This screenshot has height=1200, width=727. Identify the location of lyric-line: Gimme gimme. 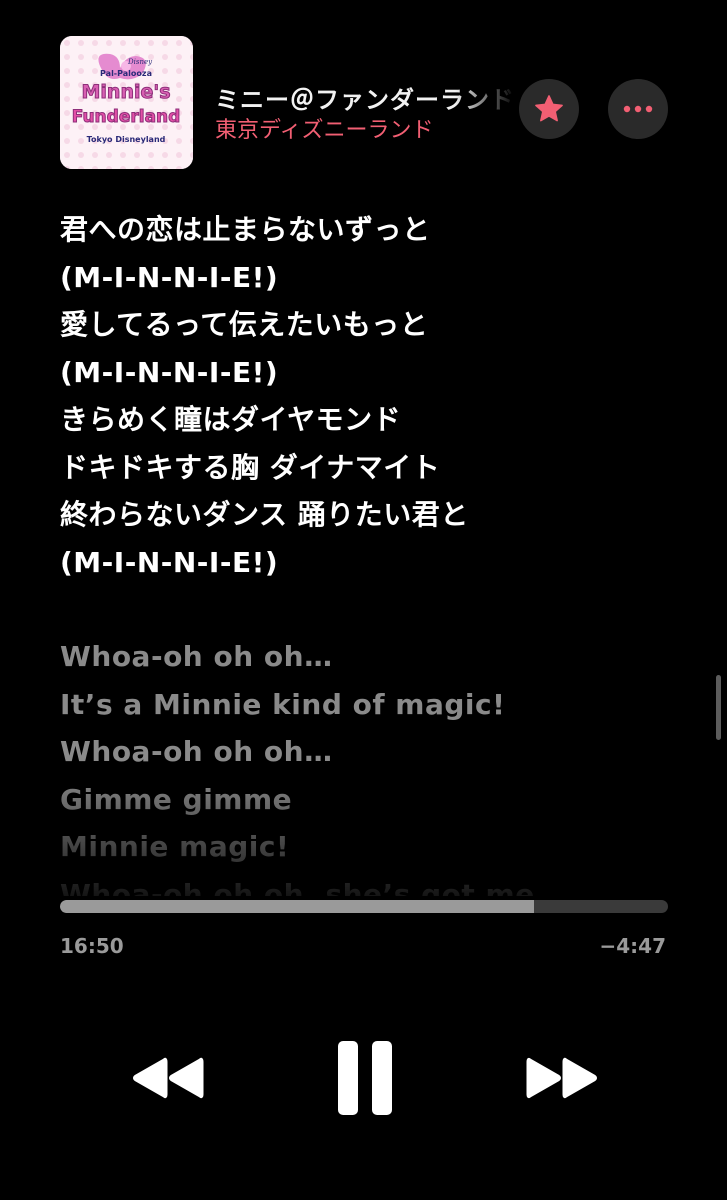
(380, 800).